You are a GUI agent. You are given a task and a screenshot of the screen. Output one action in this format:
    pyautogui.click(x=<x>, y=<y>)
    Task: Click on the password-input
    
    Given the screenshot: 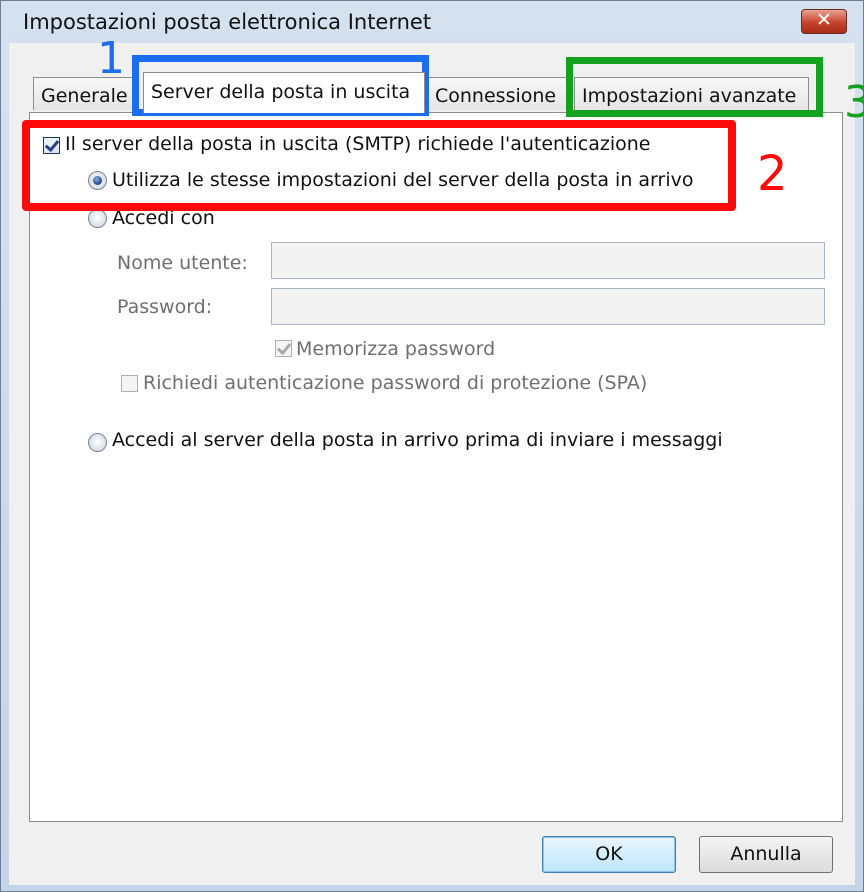 What is the action you would take?
    pyautogui.click(x=548, y=306)
    